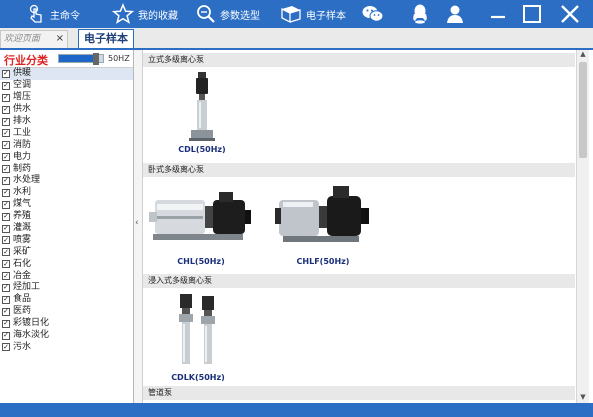  What do you see at coordinates (66, 157) in the screenshot?
I see `industry-item: ✓ 电力` at bounding box center [66, 157].